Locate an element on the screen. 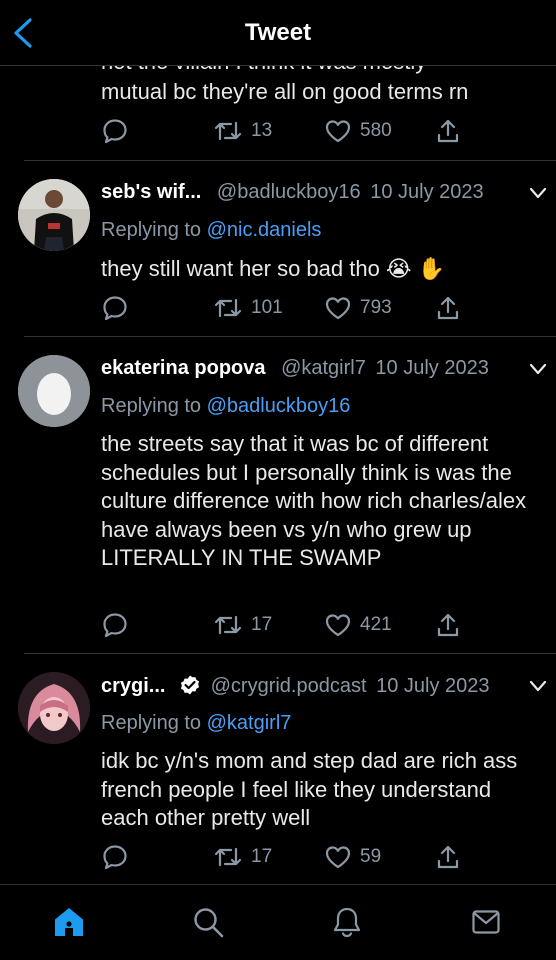 This screenshot has height=960, width=556. tweet-header: seb's wif... @badluckboy16 10 July 2023 is located at coordinates (324, 192).